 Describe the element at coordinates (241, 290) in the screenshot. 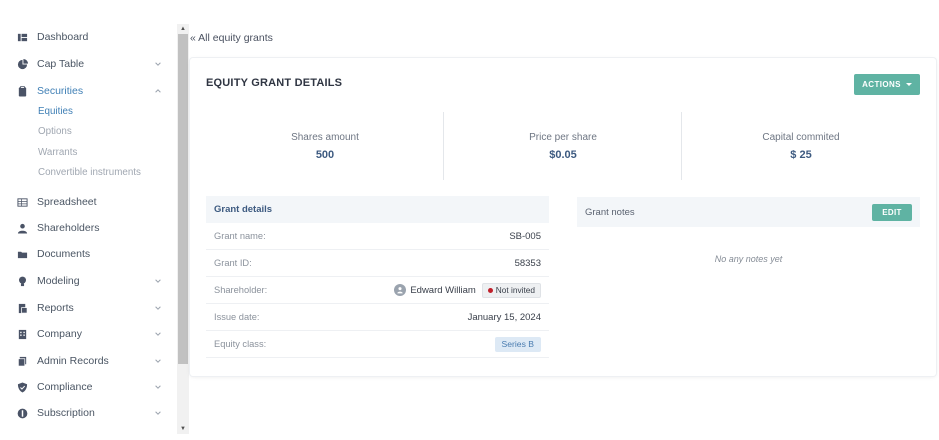

I see `shareholder-label: Shareholder:` at that location.